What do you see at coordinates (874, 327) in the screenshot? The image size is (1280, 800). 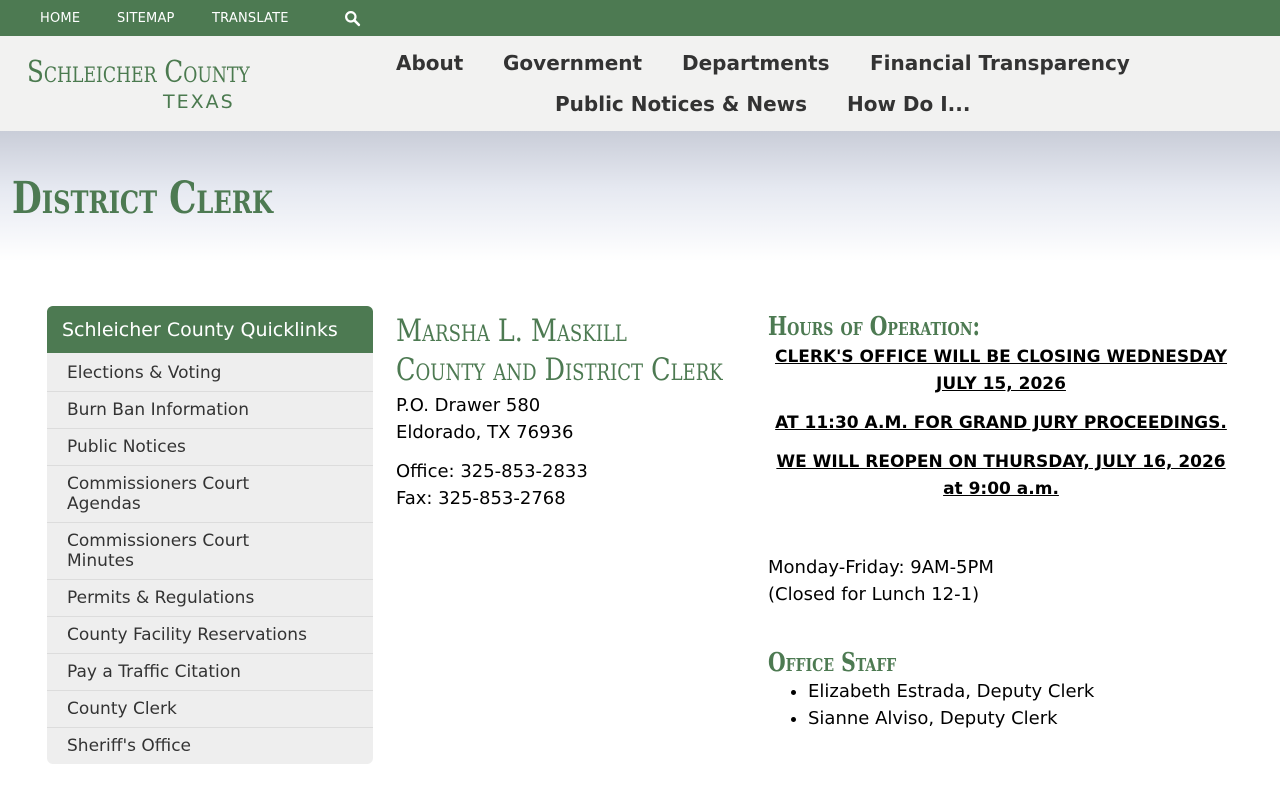 I see `hours-heading: Hours of Operation:` at bounding box center [874, 327].